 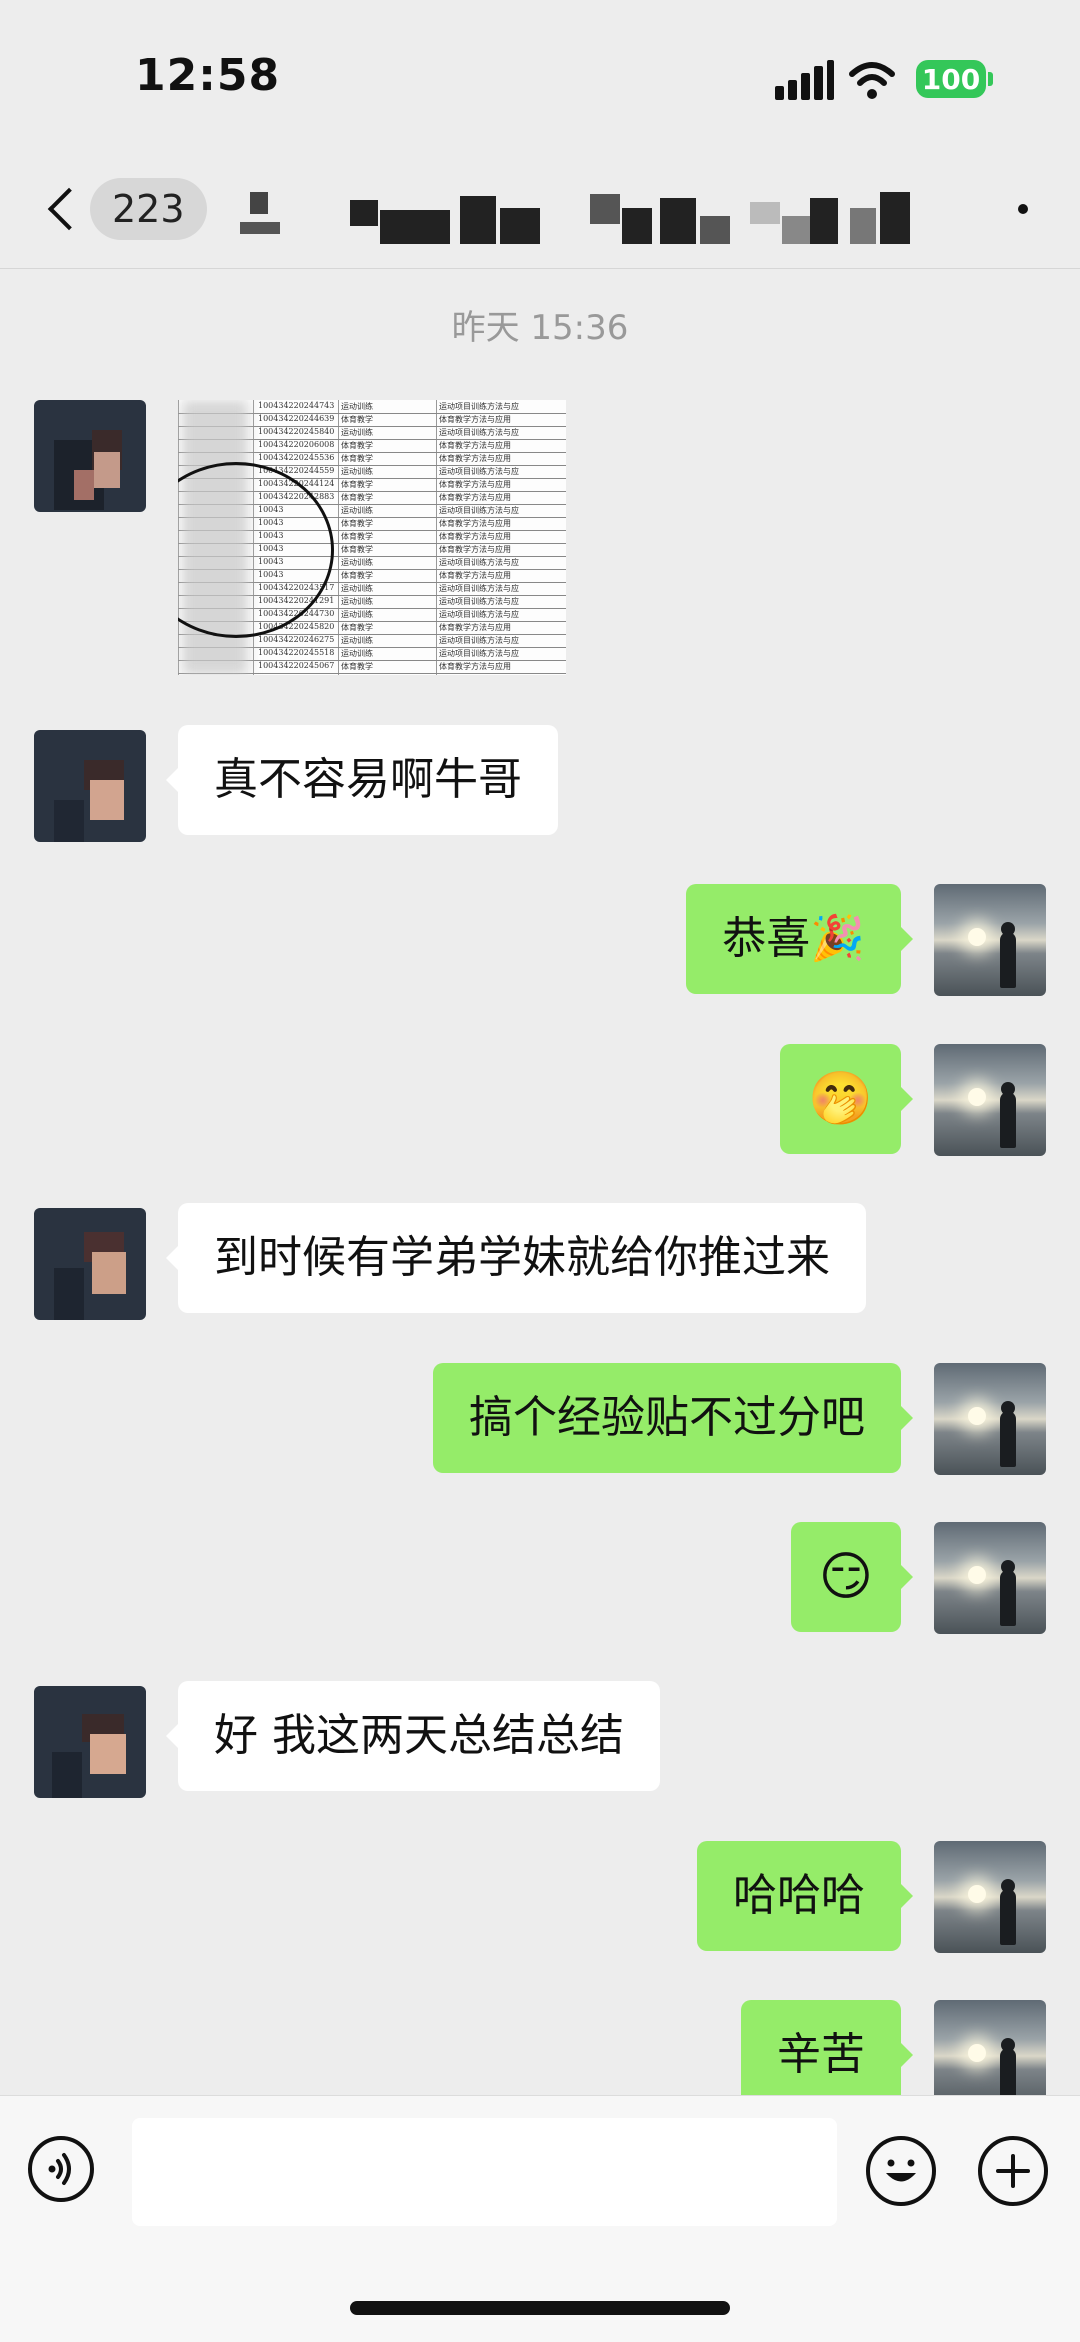 I want to click on message-bubble-outgoing: 搞个经验贴不过分吧, so click(x=673, y=1418).